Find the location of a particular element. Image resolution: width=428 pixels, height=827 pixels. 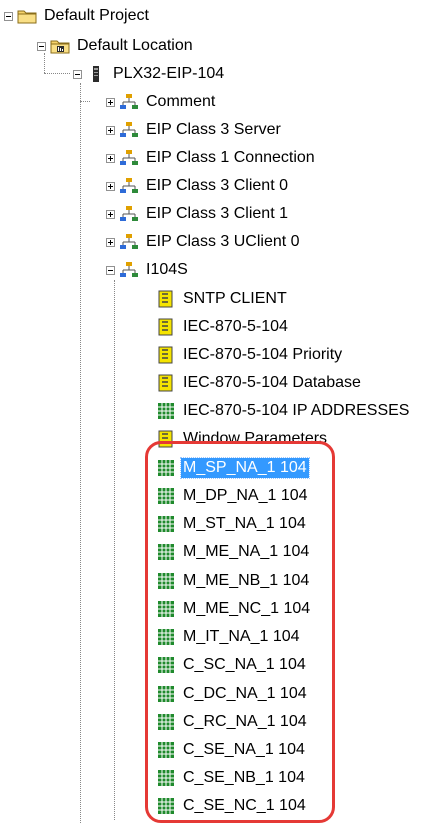

tree-node-label: SNTP CLIENT is located at coordinates (235, 298).